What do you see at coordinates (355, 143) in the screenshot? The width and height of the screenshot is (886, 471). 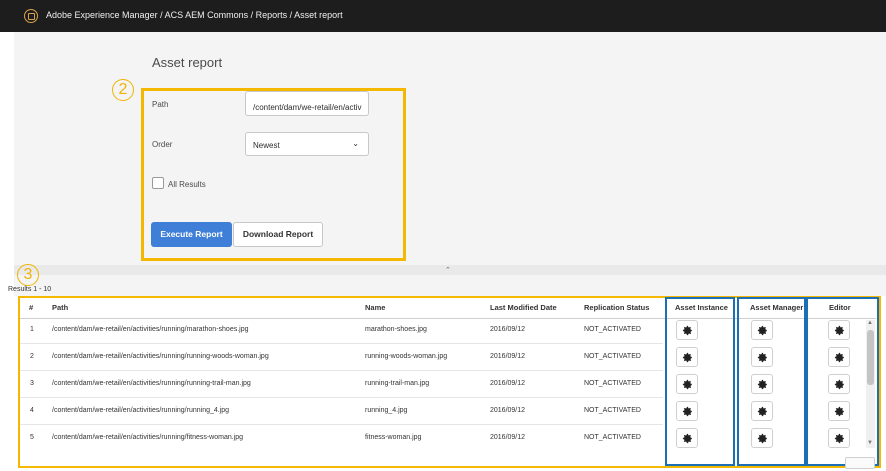 I see `chevron-down-icon: ⌄` at bounding box center [355, 143].